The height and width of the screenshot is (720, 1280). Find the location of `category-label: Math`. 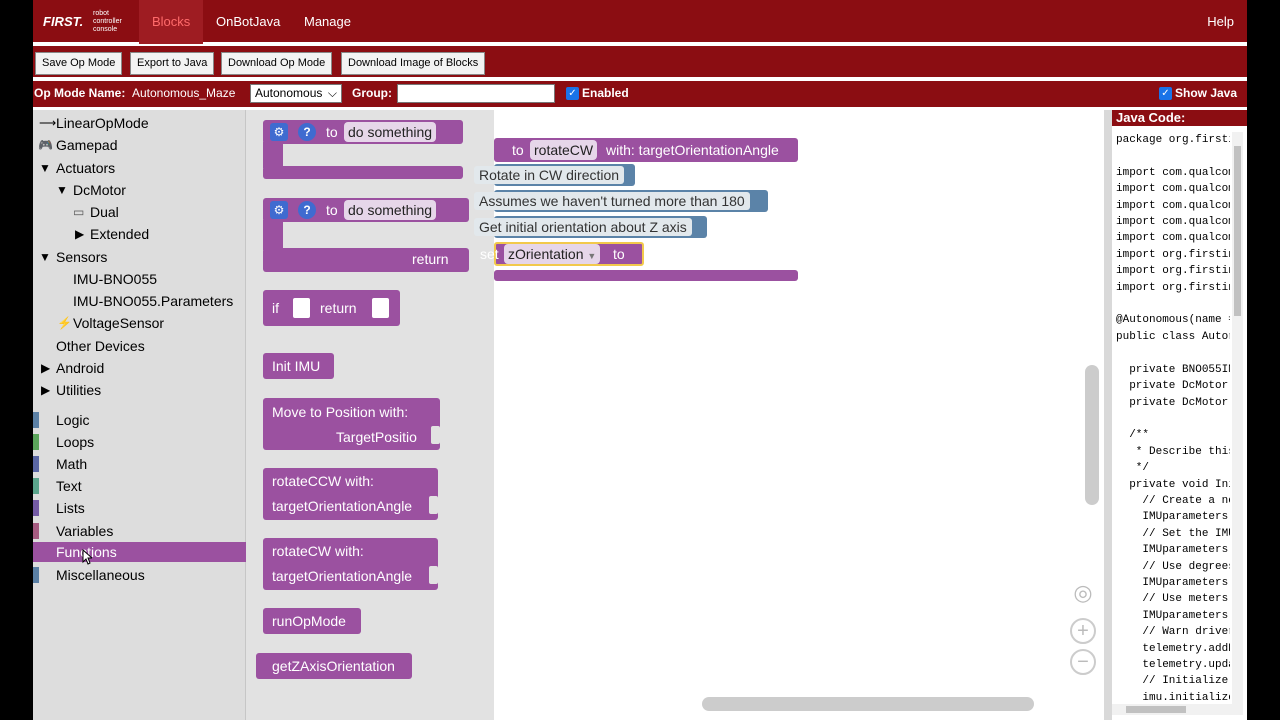

category-label: Math is located at coordinates (72, 464).